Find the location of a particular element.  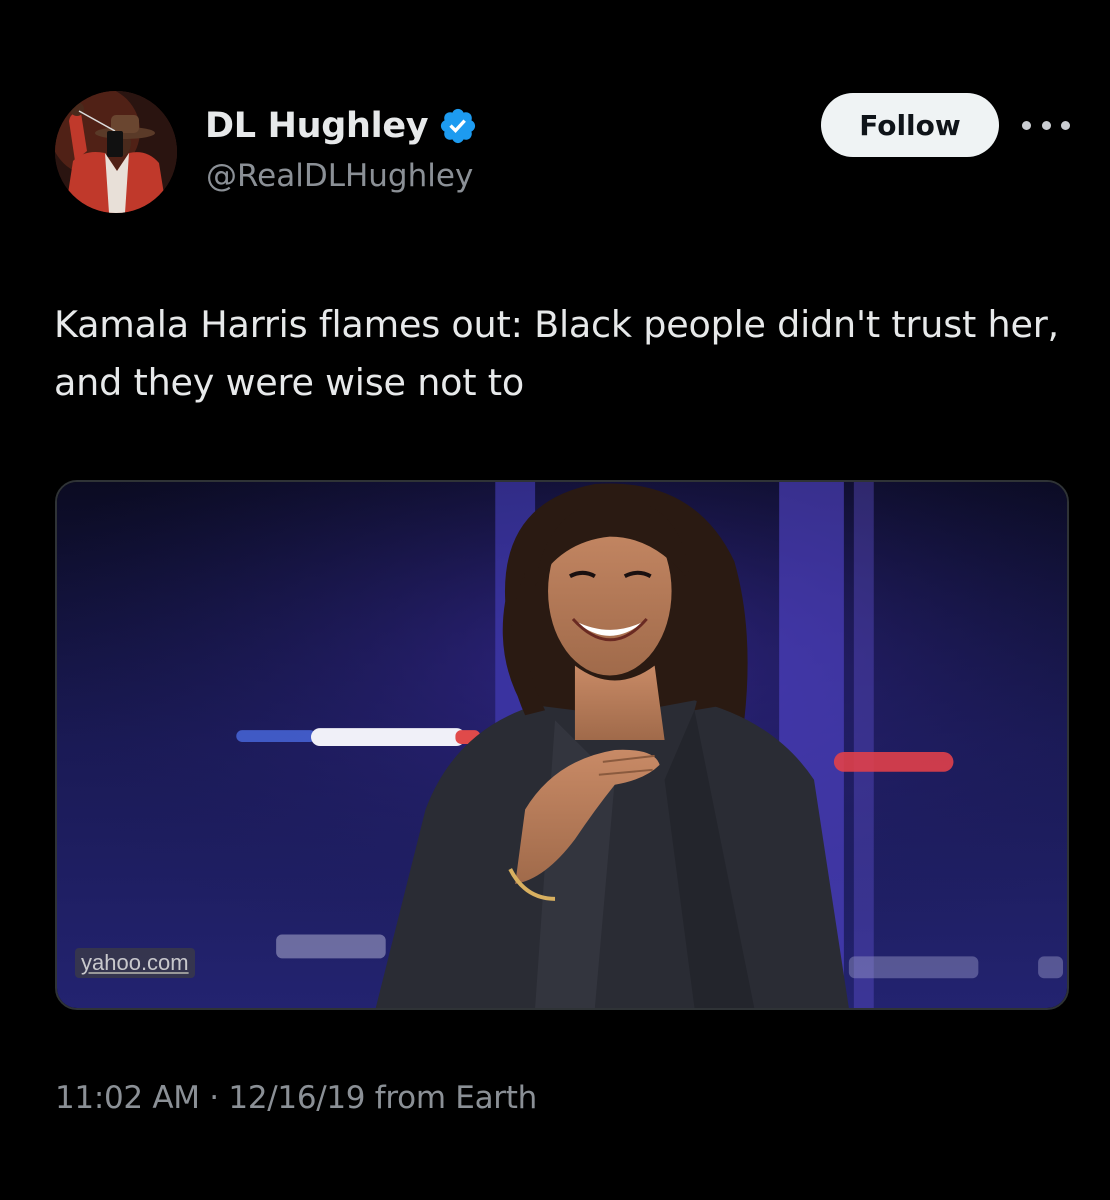

tweet-timestamp: 11:02 AM · 12/16/19 from Earth is located at coordinates (296, 1098).